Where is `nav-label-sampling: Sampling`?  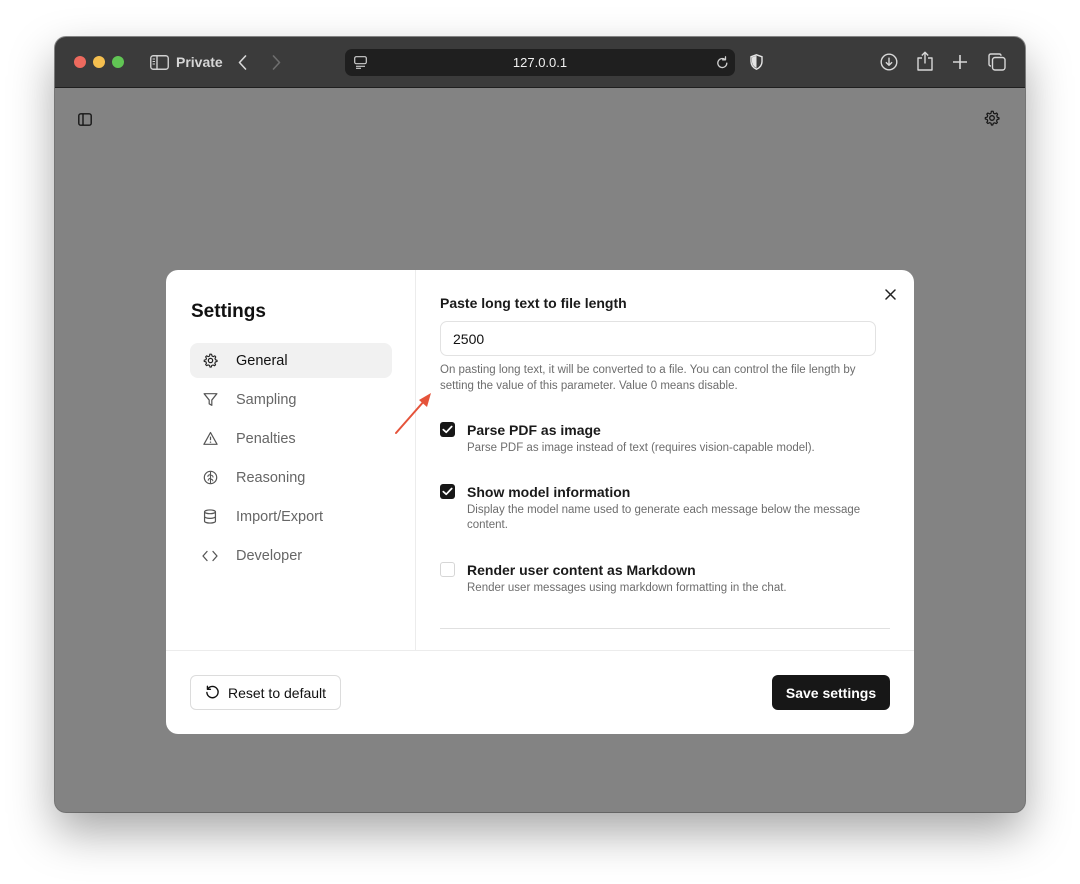
nav-label-sampling: Sampling is located at coordinates (266, 399).